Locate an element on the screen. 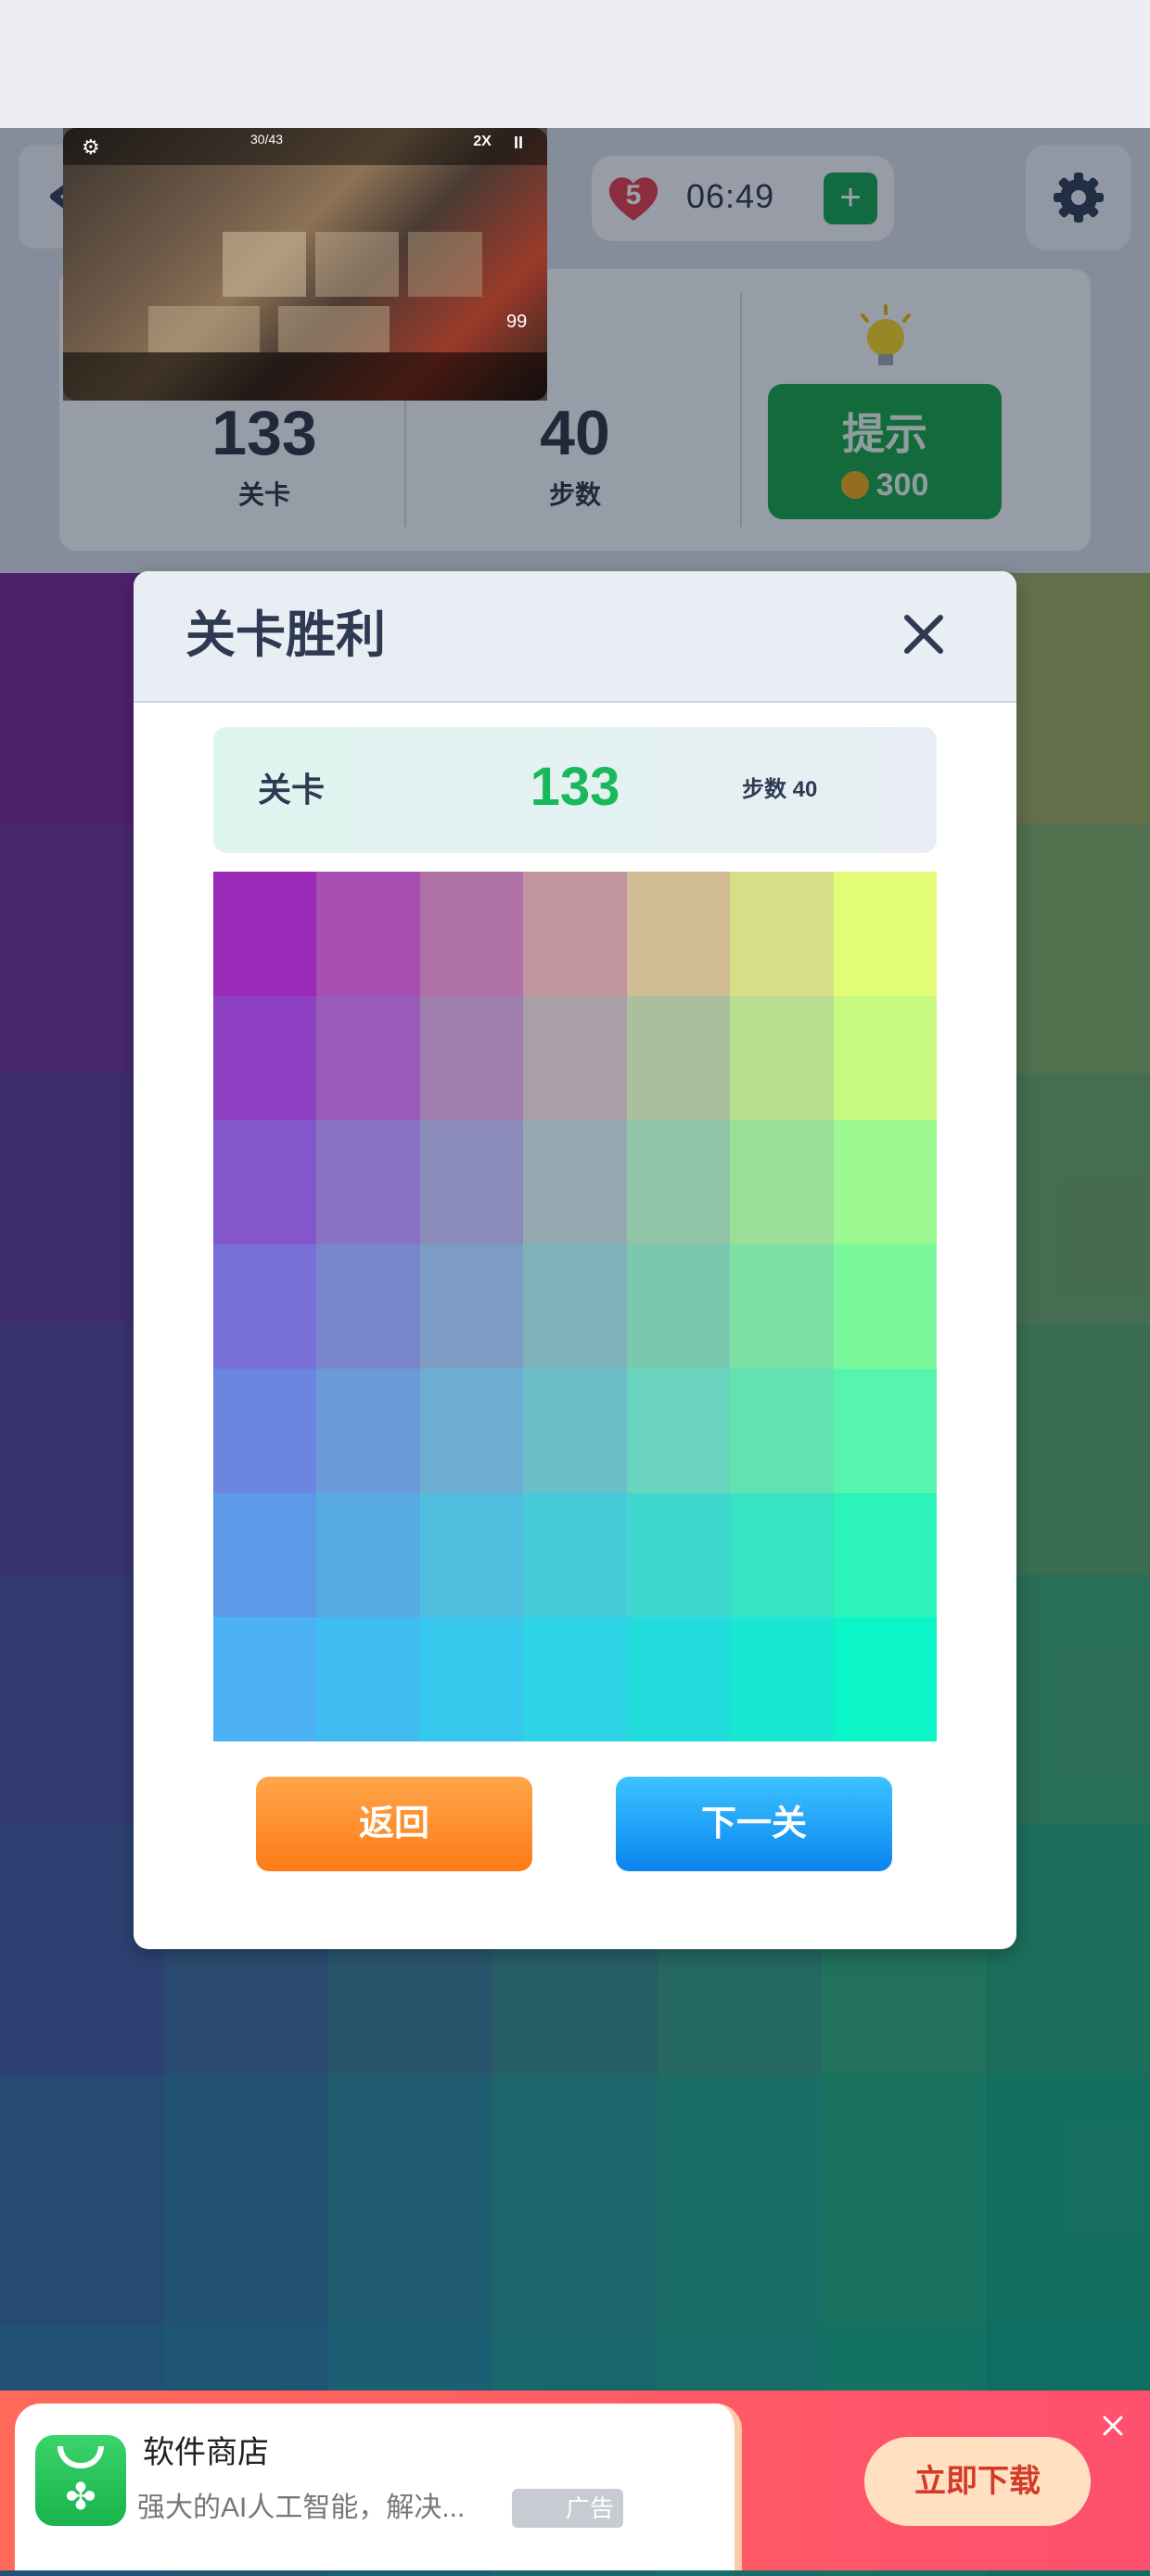  result-level-label: 关卡 is located at coordinates (292, 790).